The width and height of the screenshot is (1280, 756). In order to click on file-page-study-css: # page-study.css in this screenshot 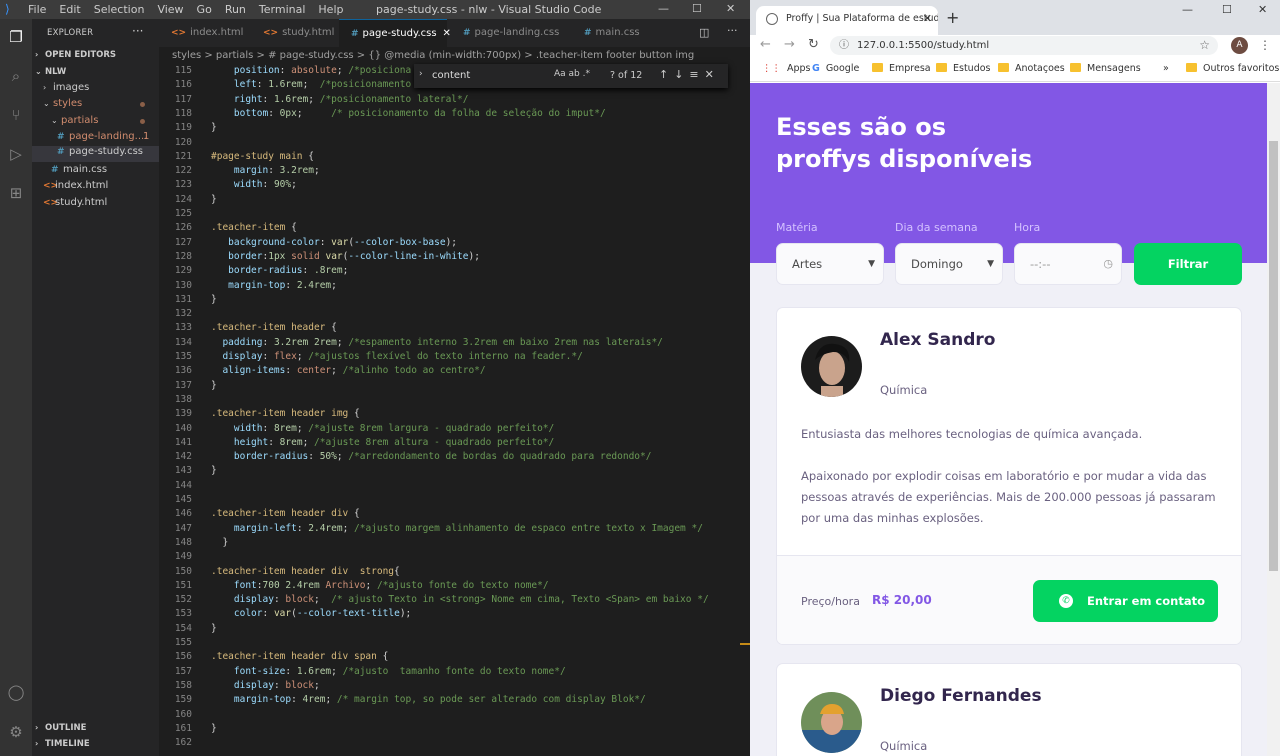, I will do `click(95, 154)`.